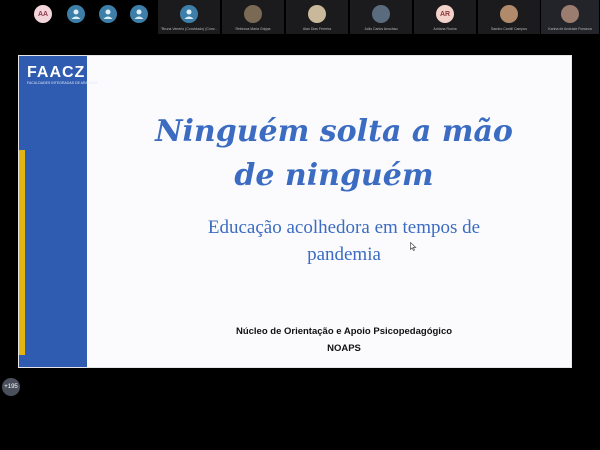  Describe the element at coordinates (570, 29) in the screenshot. I see `participant-name: Karina de Andrade Fonseca` at that location.